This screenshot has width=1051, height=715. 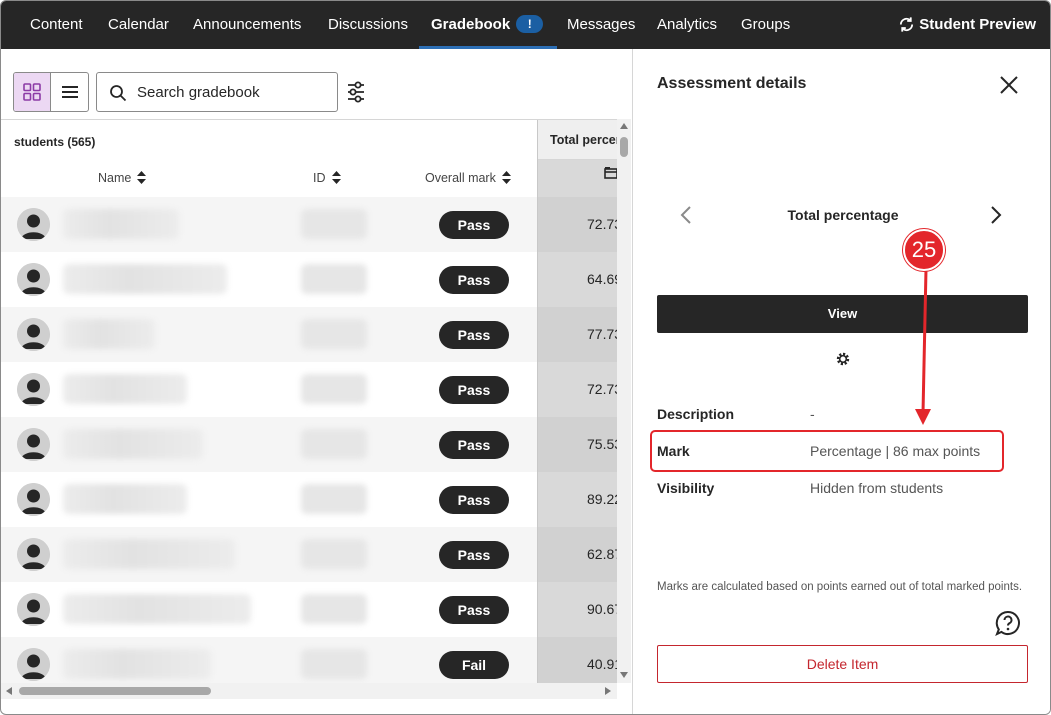 What do you see at coordinates (696, 414) in the screenshot?
I see `description-label: Description` at bounding box center [696, 414].